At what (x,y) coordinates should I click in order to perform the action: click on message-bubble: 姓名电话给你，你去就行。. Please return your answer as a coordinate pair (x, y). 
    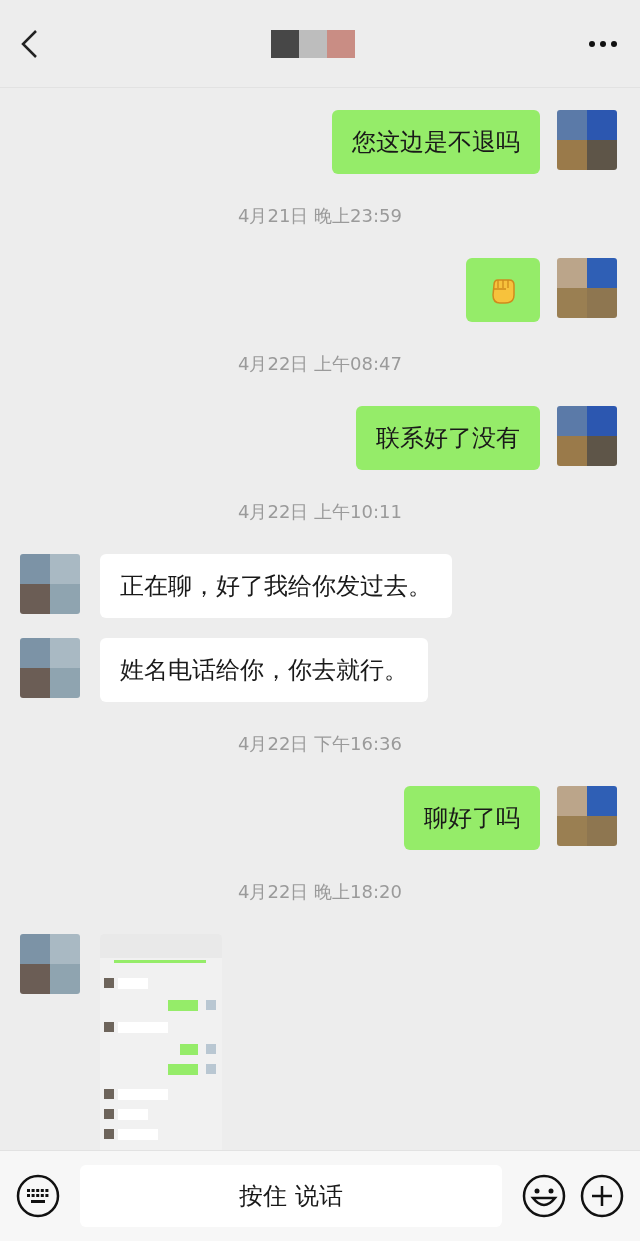
    Looking at the image, I should click on (264, 670).